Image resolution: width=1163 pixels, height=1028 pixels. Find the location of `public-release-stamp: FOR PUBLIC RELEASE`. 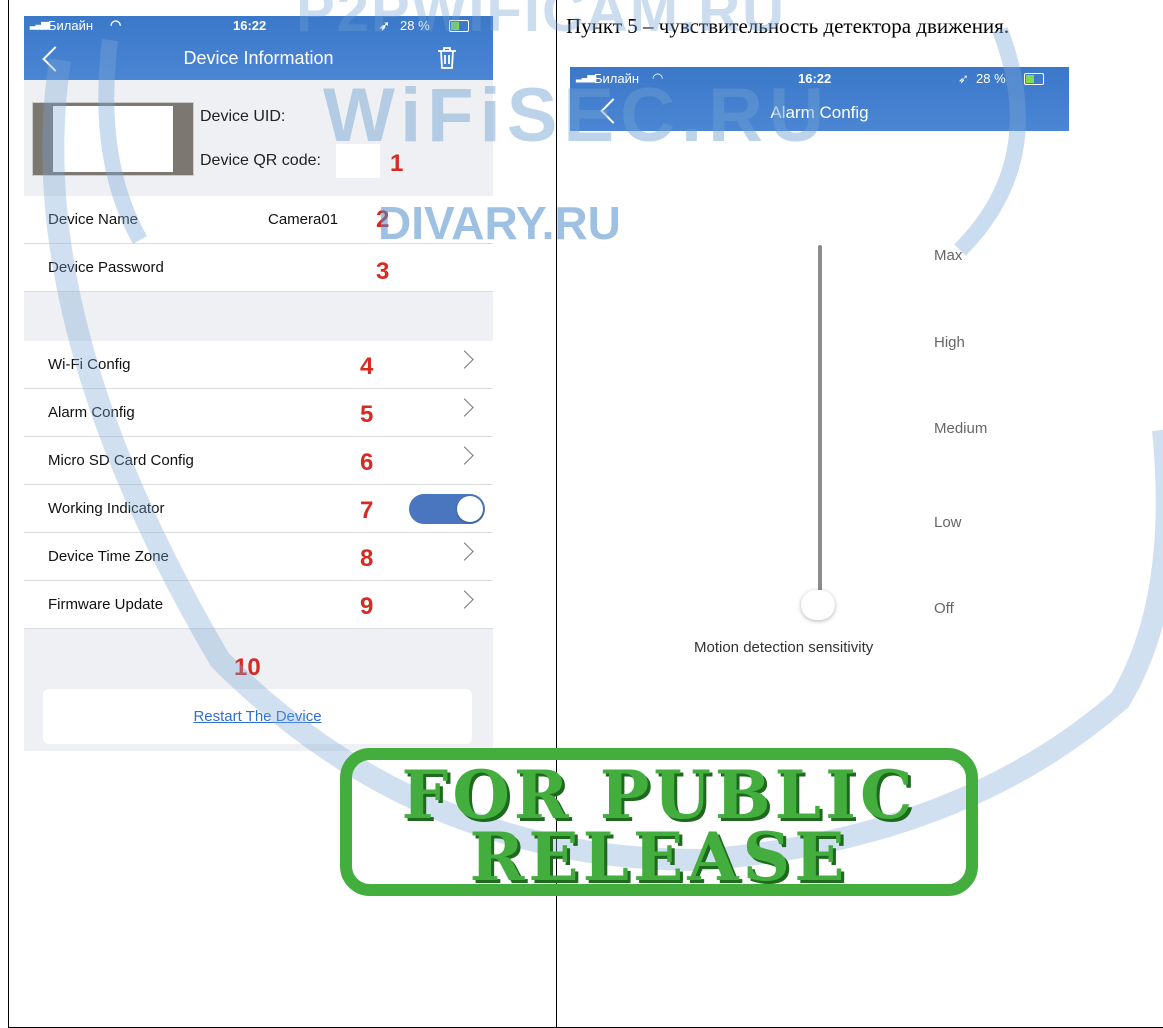

public-release-stamp: FOR PUBLIC RELEASE is located at coordinates (659, 822).